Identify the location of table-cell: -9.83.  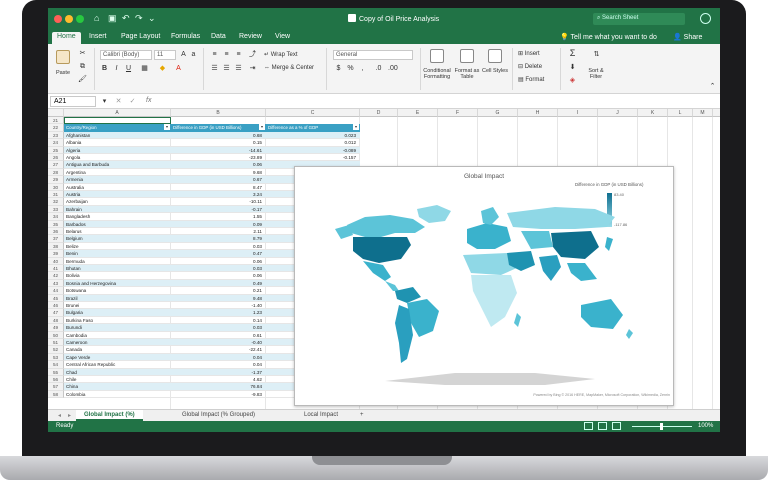
(218, 395).